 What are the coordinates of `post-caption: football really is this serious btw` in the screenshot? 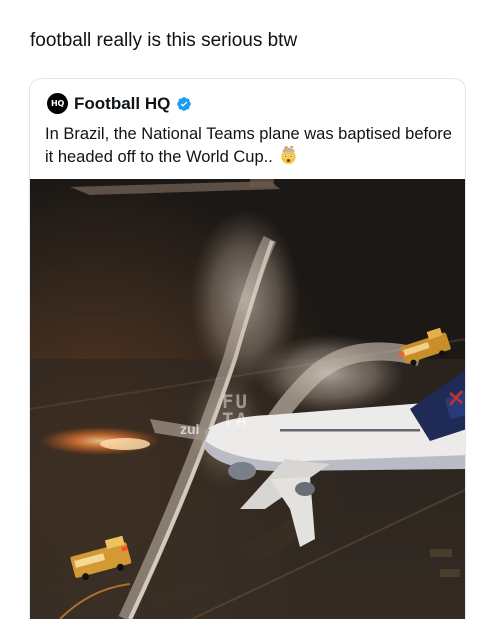 It's located at (164, 40).